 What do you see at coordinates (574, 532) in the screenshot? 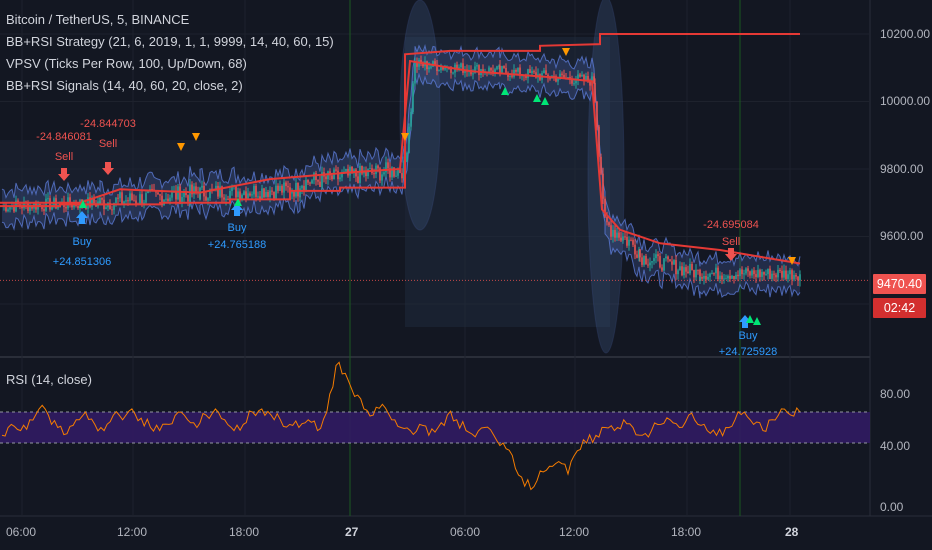
I see `time-tick-1200-b: 12:00` at bounding box center [574, 532].